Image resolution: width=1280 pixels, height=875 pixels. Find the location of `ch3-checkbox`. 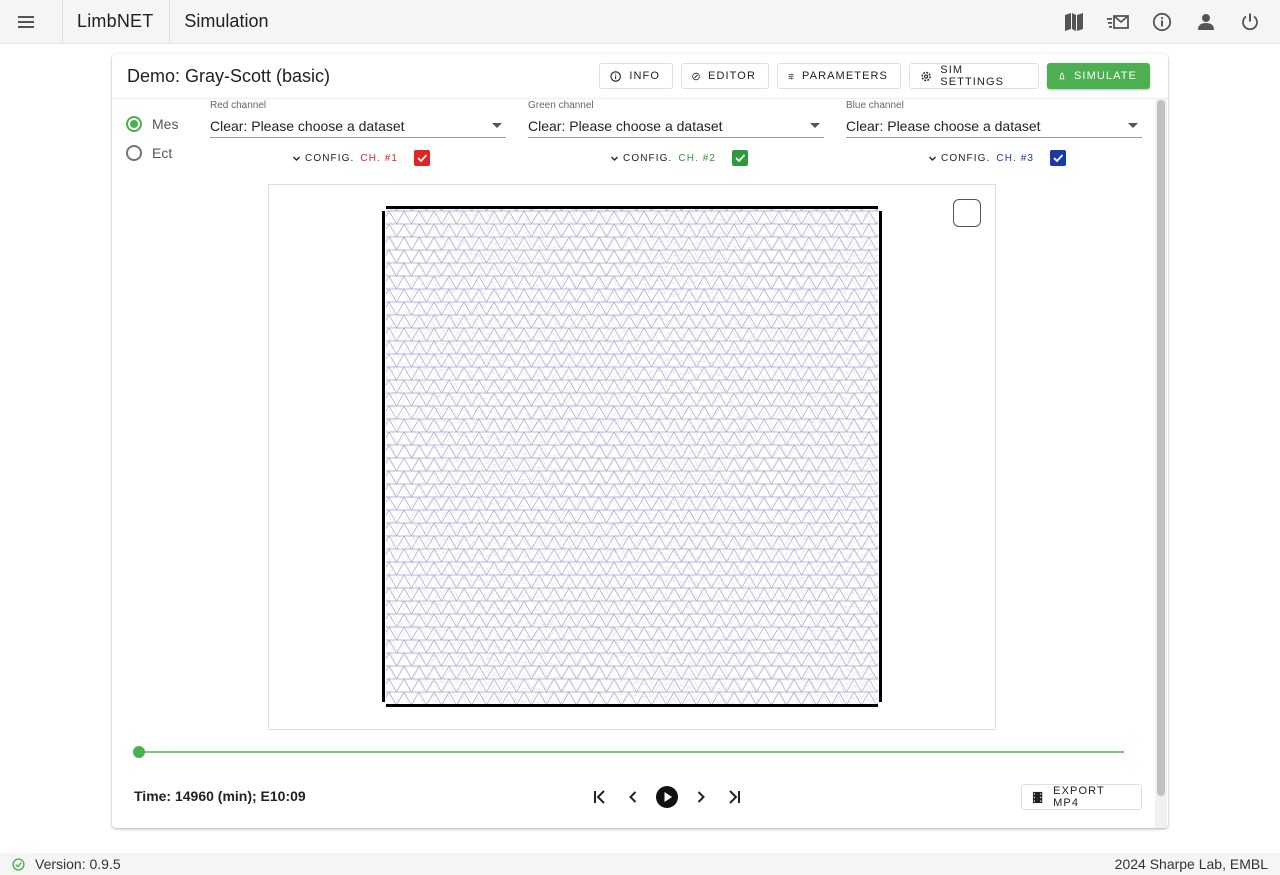

ch3-checkbox is located at coordinates (1058, 158).